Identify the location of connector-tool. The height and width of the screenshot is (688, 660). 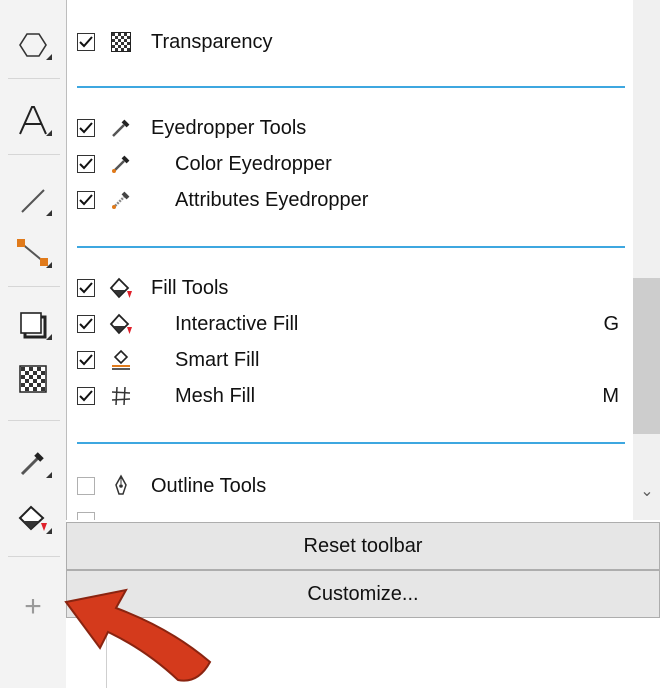
(33, 253).